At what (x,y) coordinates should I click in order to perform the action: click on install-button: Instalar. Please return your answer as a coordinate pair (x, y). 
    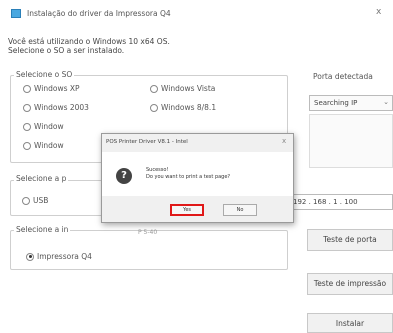
    Looking at the image, I should click on (350, 323).